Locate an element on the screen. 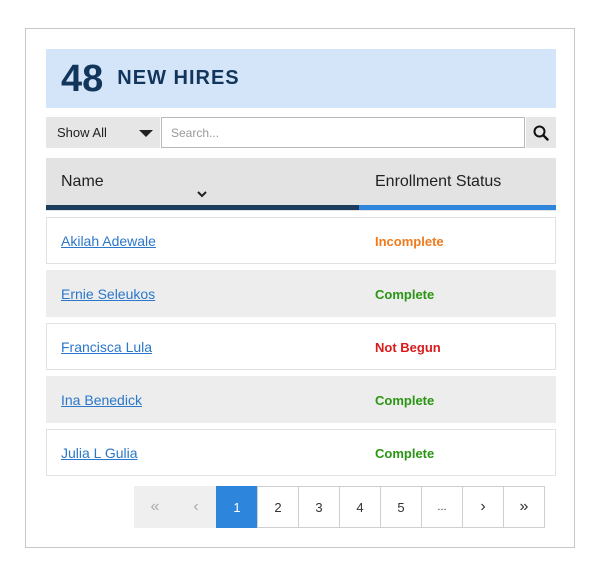 Image resolution: width=600 pixels, height=576 pixels. card-title: NEW HIRES is located at coordinates (178, 78).